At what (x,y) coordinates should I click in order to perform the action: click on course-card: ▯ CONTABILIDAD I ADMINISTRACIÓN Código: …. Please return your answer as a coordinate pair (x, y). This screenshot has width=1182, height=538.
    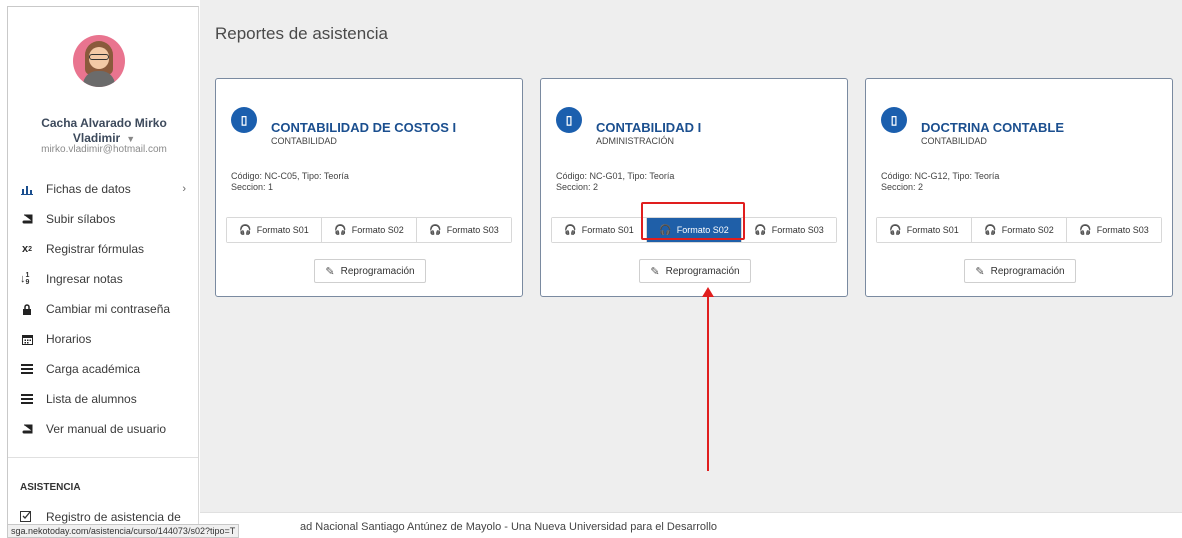
    Looking at the image, I should click on (694, 187).